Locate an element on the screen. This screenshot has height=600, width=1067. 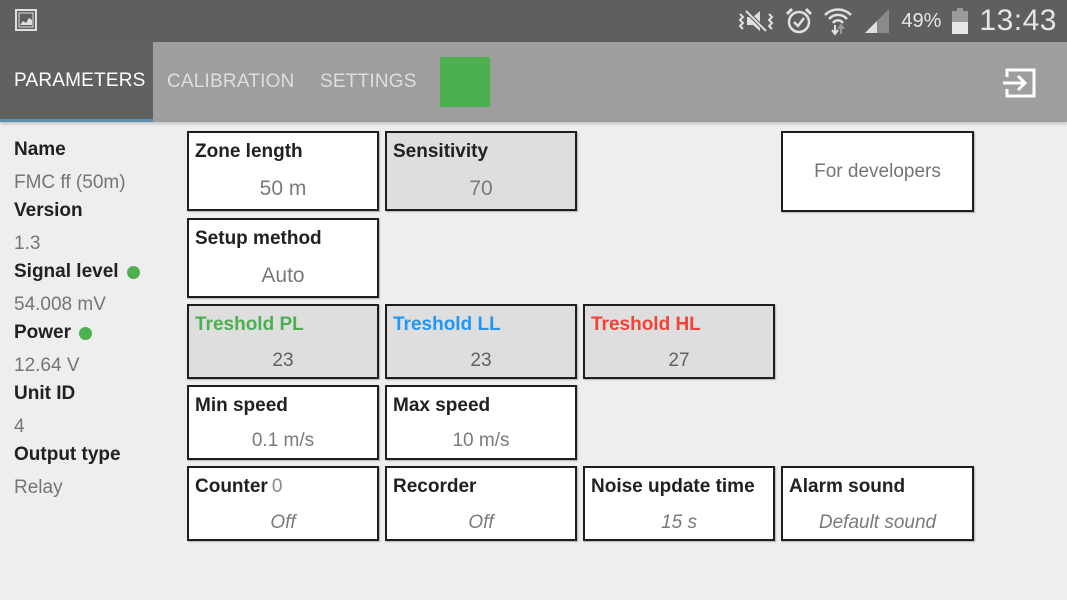
battery-icon is located at coordinates (960, 21).